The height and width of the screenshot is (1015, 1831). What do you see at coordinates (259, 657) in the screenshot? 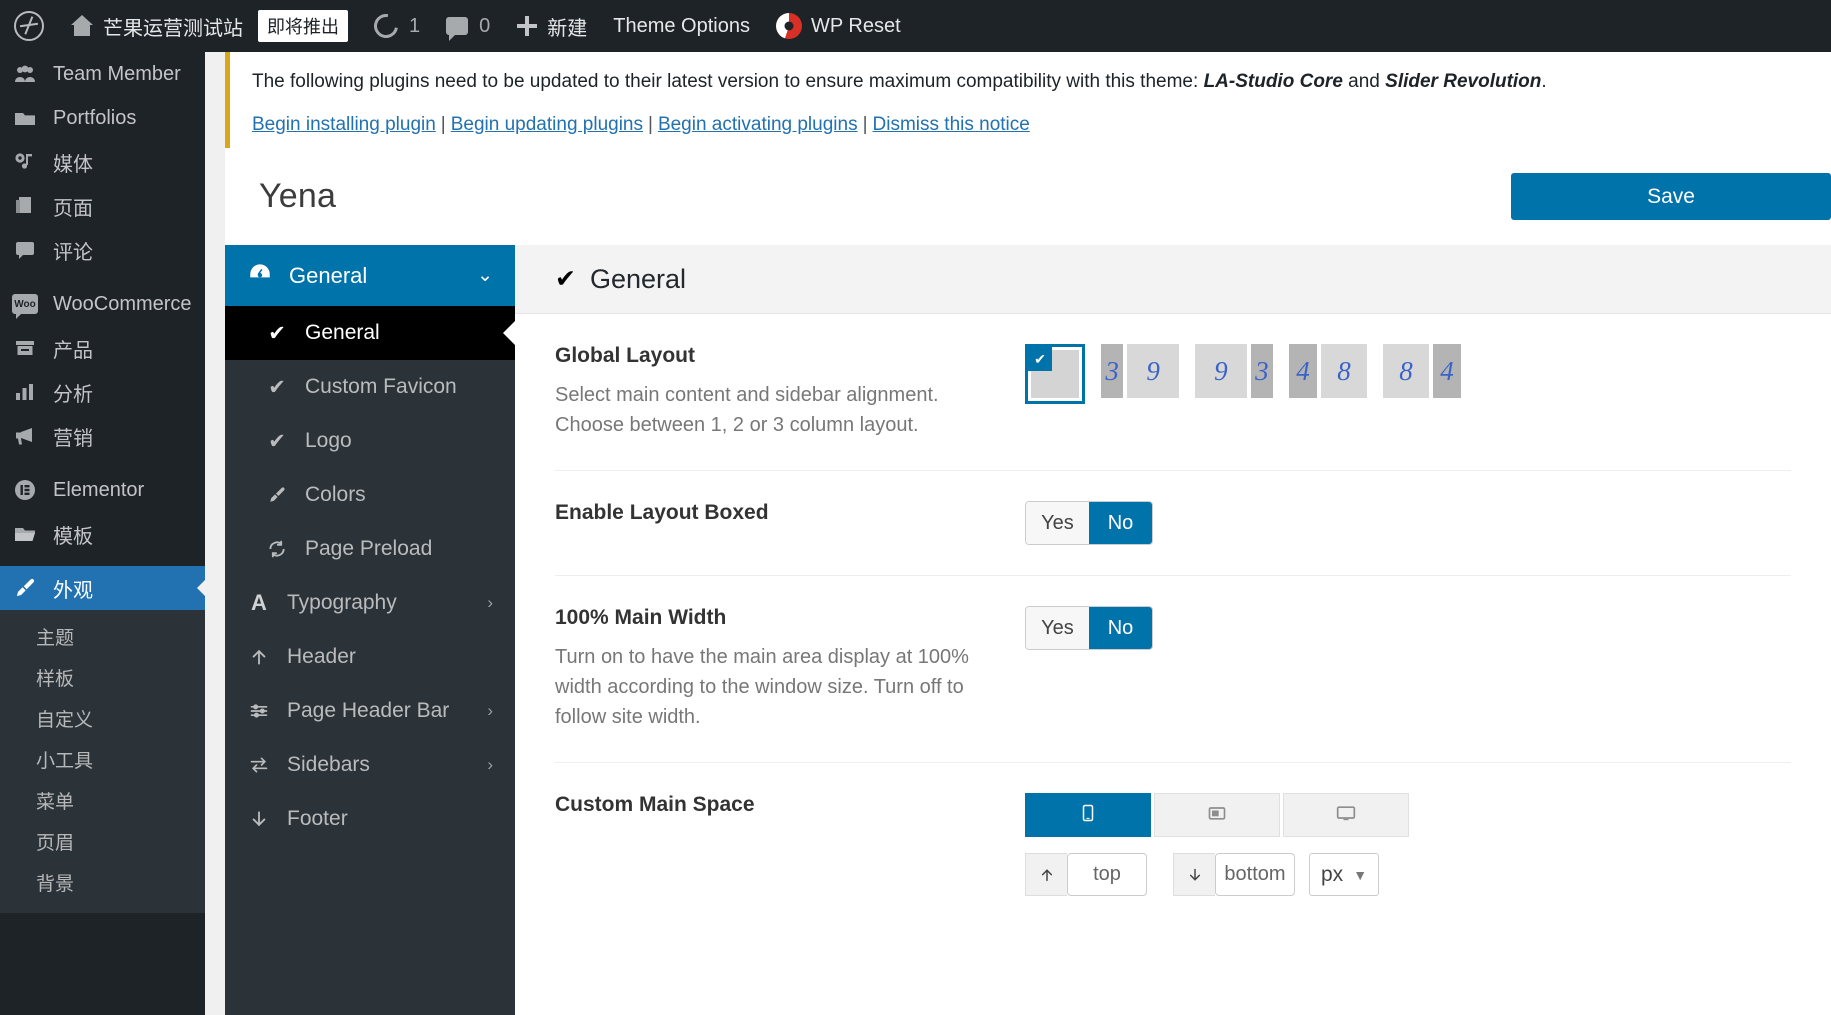
I see `arrow-up-icon` at bounding box center [259, 657].